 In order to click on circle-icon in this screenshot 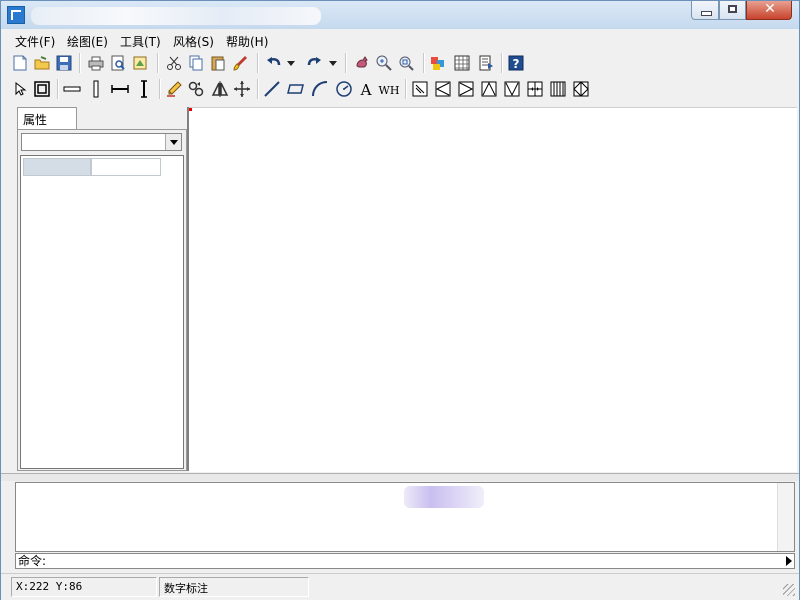, I will do `click(344, 89)`.